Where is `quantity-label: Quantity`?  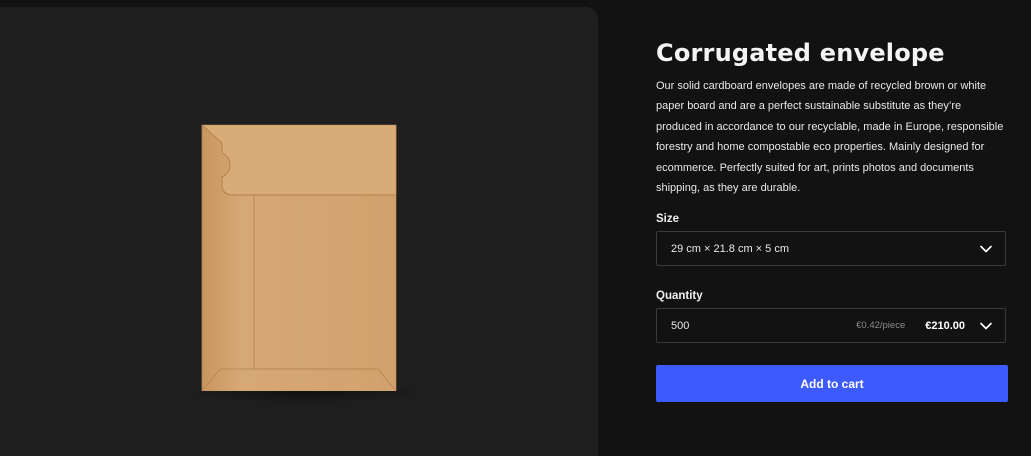
quantity-label: Quantity is located at coordinates (679, 296).